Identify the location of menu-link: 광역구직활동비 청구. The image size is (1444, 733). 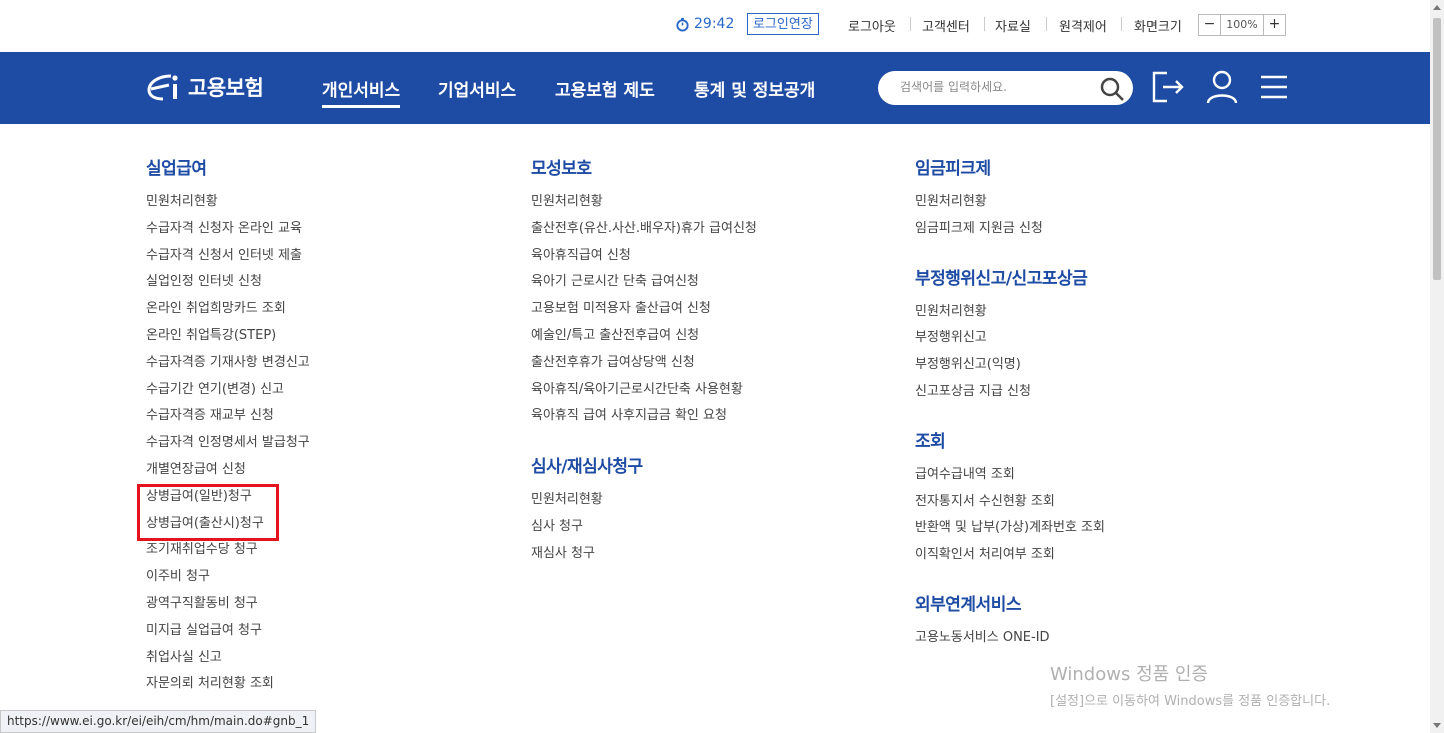
(202, 603).